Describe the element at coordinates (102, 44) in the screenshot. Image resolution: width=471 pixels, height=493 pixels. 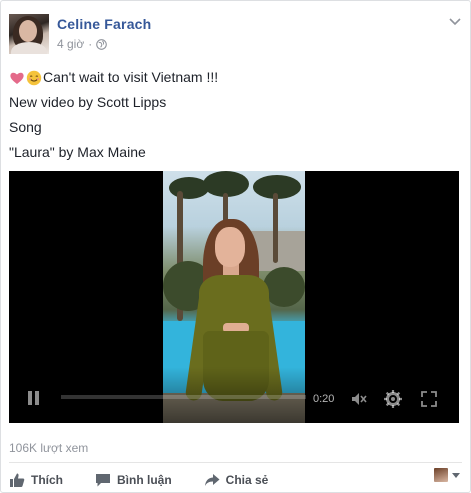
I see `globe-icon` at that location.